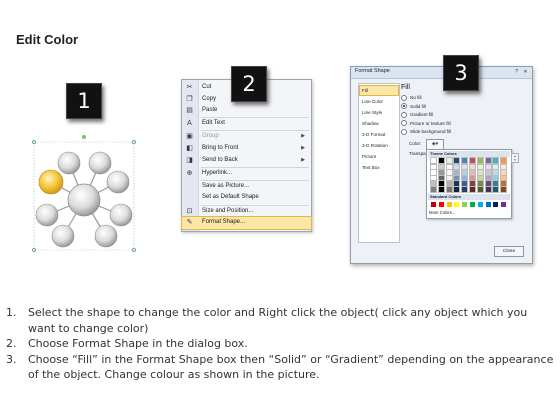  Describe the element at coordinates (246, 137) in the screenshot. I see `menu-item-group: ▣ Group ▶` at that location.